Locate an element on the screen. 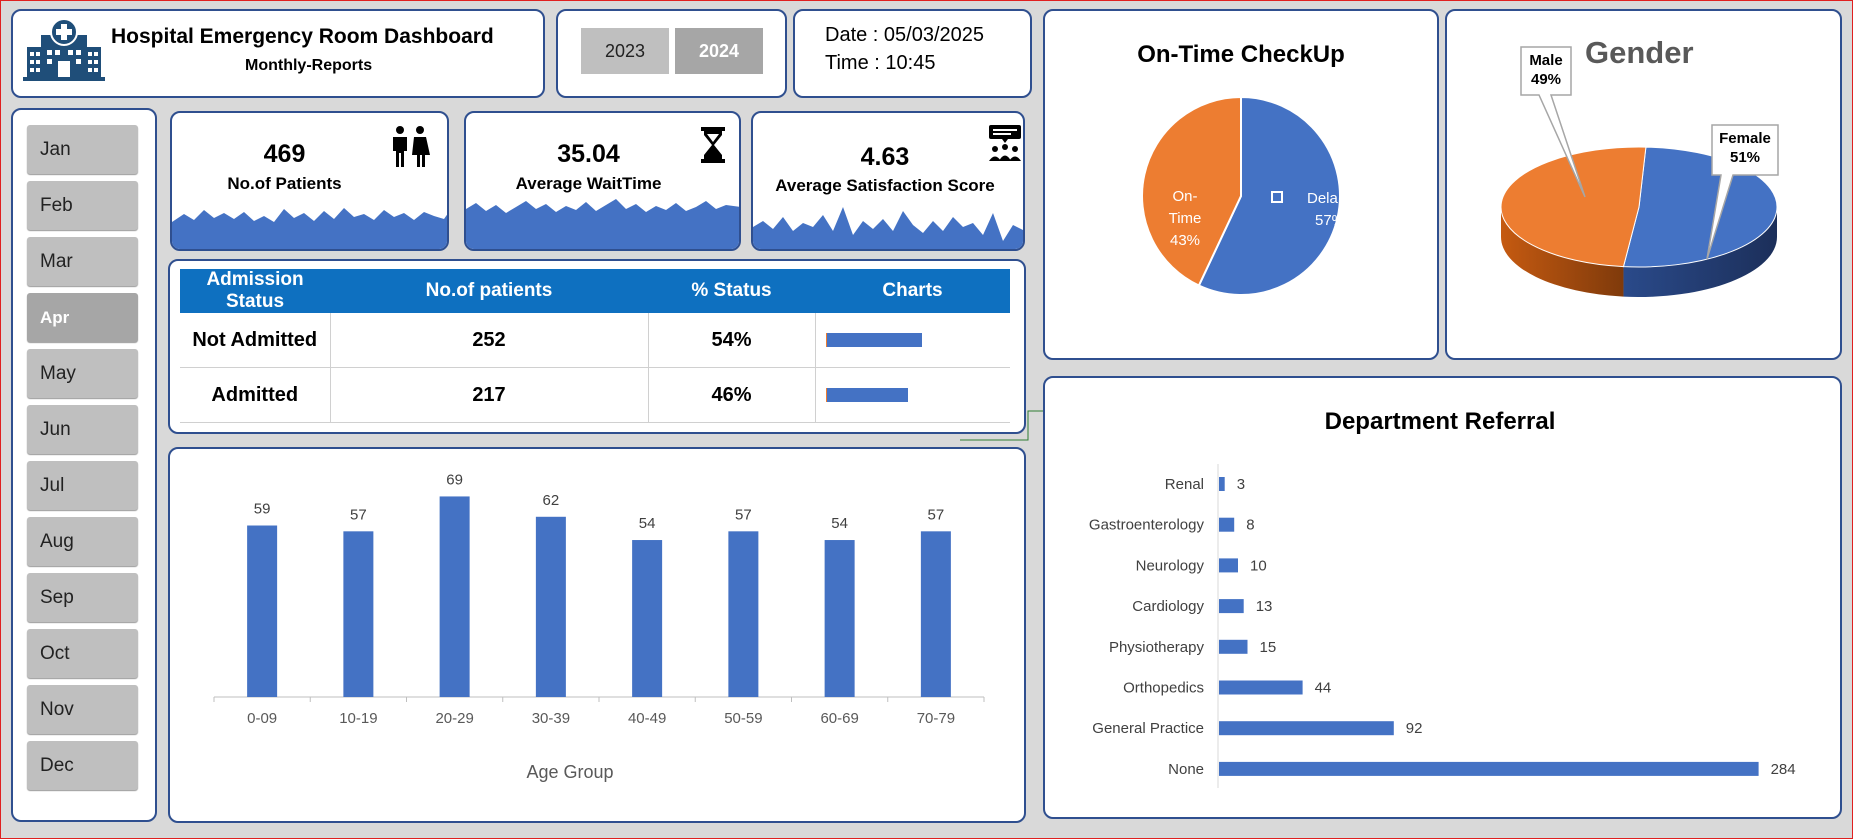 This screenshot has width=1853, height=839. kpi-patients-label: No.of Patients is located at coordinates (284, 183).